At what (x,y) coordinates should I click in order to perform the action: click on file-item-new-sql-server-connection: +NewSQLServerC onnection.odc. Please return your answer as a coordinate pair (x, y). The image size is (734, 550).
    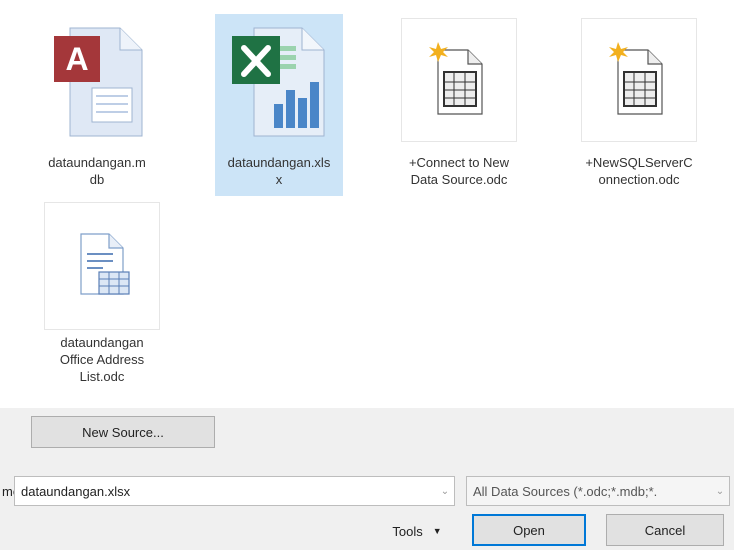
    Looking at the image, I should click on (639, 105).